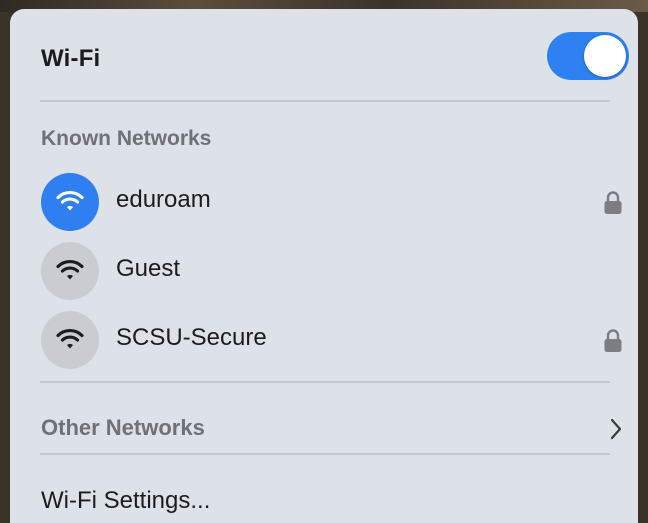 This screenshot has width=648, height=523. What do you see at coordinates (605, 56) in the screenshot?
I see `wifi-toggle-knob` at bounding box center [605, 56].